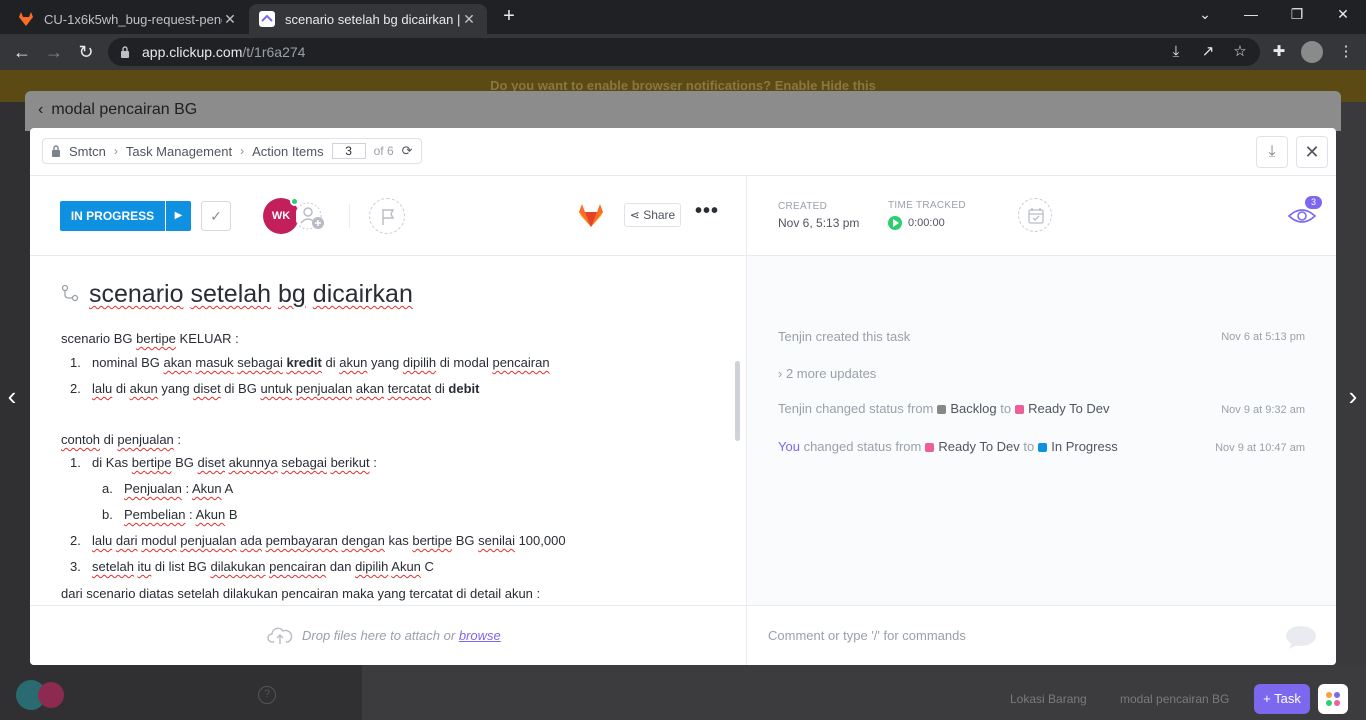 This screenshot has height=720, width=1366. Describe the element at coordinates (1272, 152) in the screenshot. I see `download-button: ⤓` at that location.